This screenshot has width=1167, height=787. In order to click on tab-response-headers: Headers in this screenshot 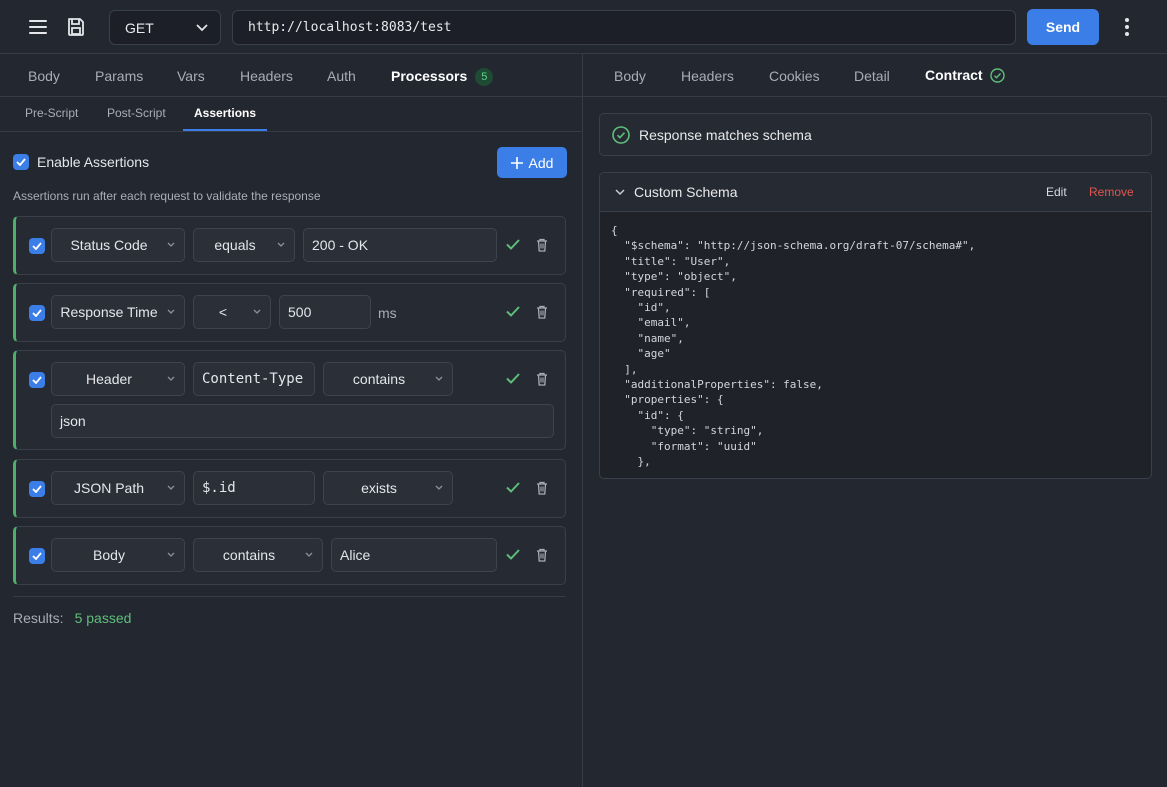, I will do `click(707, 76)`.